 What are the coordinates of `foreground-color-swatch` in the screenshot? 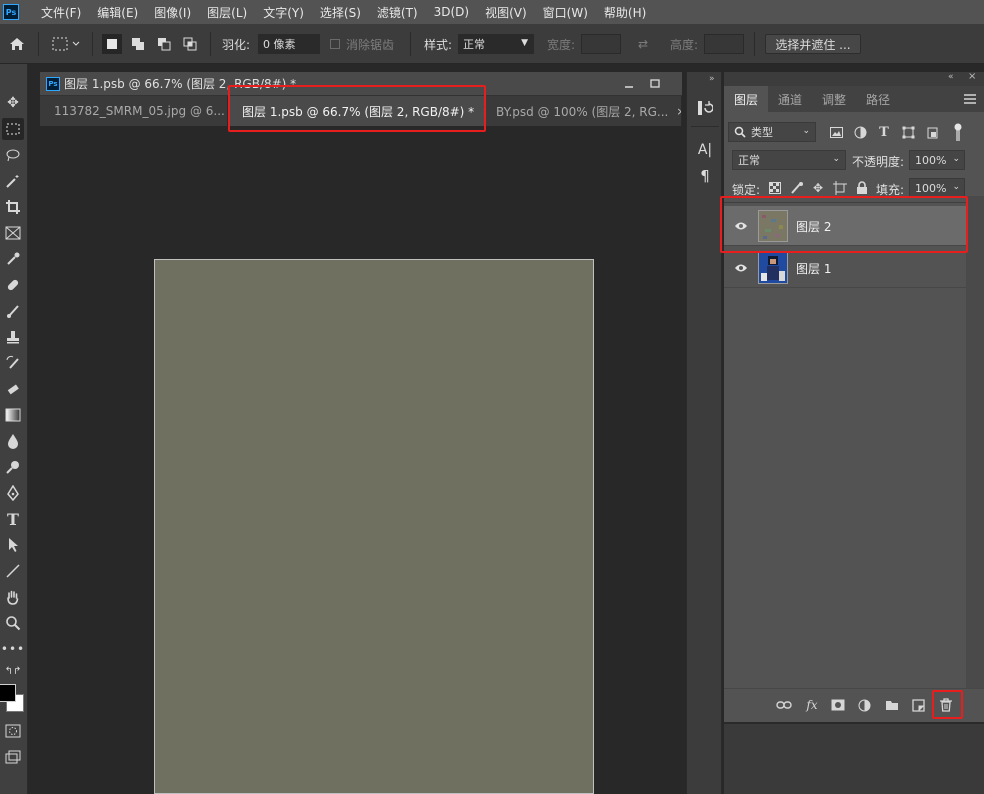 It's located at (8, 693).